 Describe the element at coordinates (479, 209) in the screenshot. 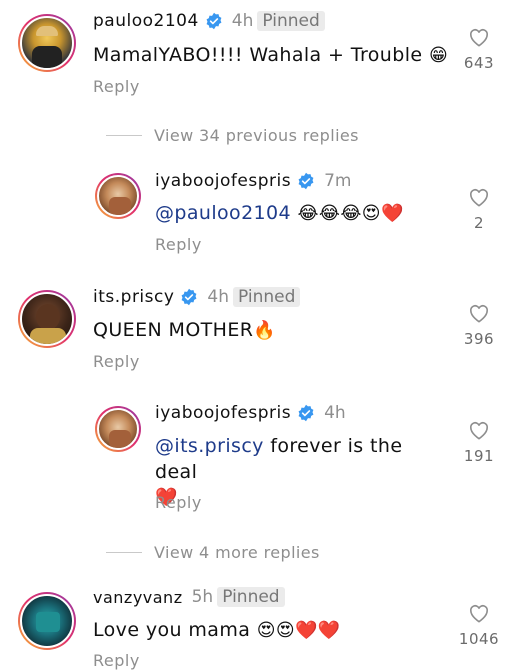

I see `like-button: 2` at that location.